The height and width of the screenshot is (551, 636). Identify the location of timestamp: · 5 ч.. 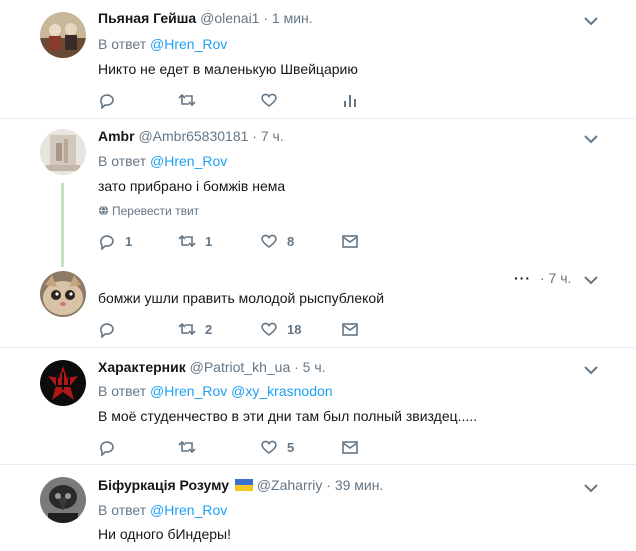
(309, 367).